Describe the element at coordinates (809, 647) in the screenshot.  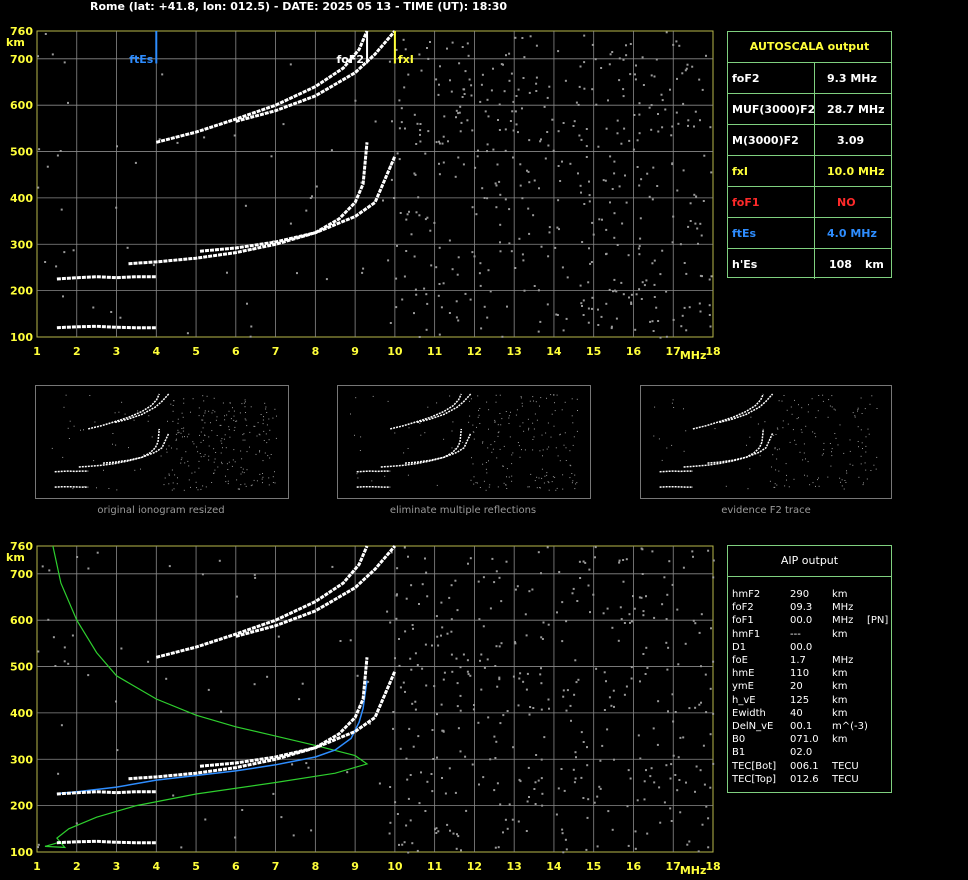
I see `aip-row-d1: D1 00.0` at that location.